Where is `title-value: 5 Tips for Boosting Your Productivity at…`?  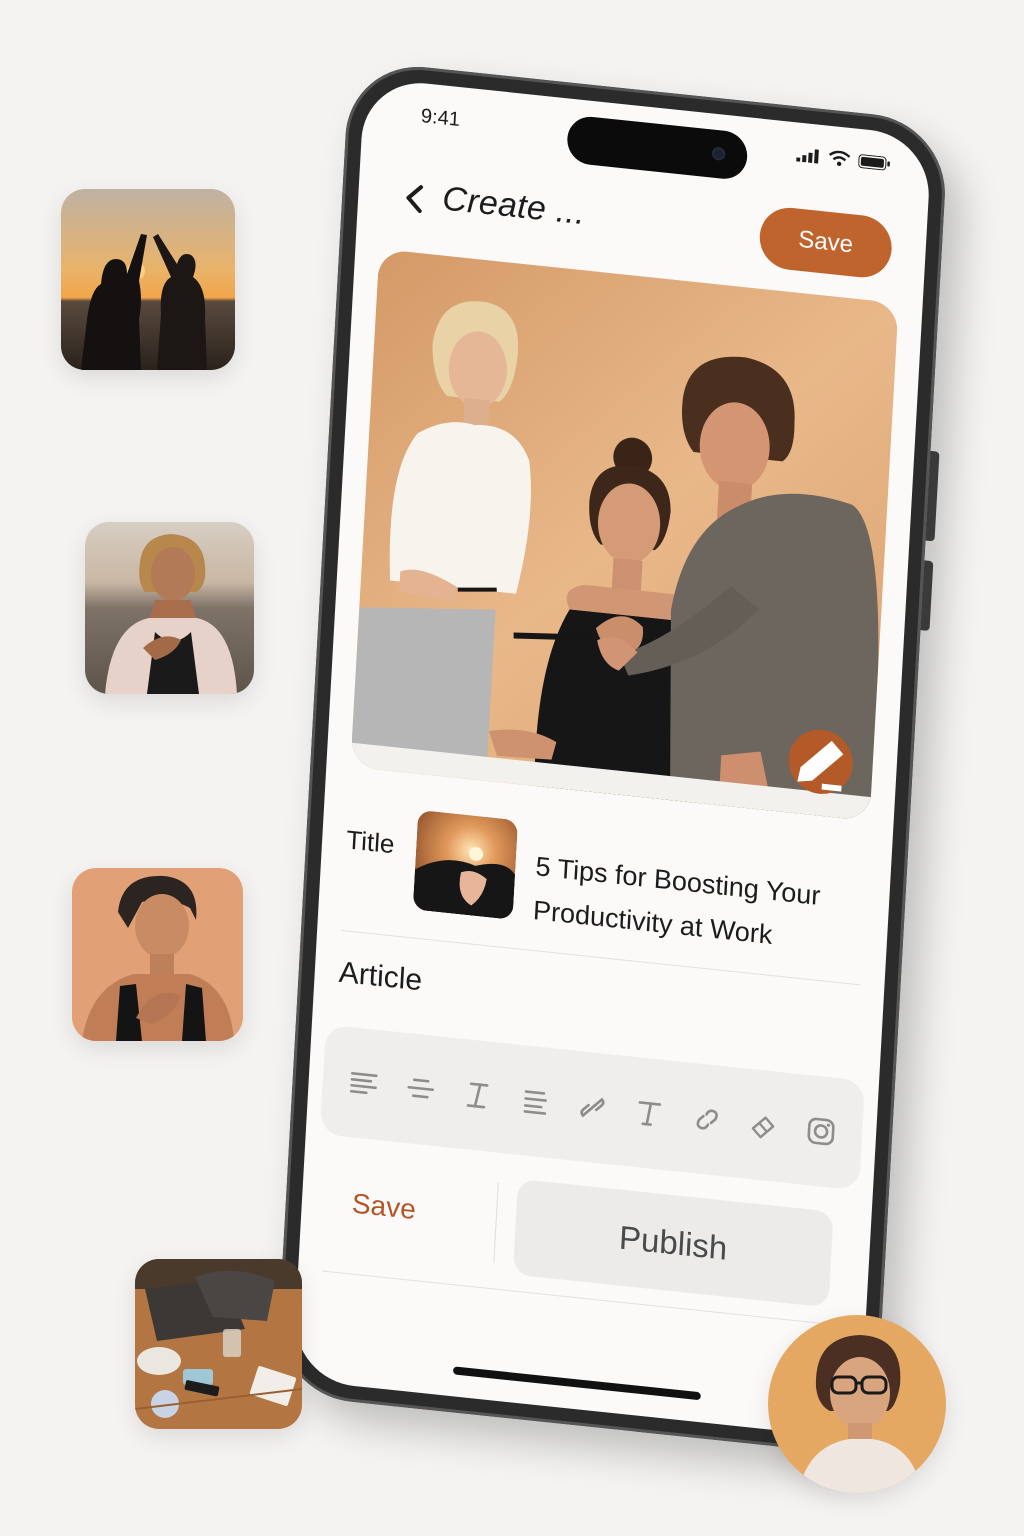 title-value: 5 Tips for Boosting Your Productivity at… is located at coordinates (677, 900).